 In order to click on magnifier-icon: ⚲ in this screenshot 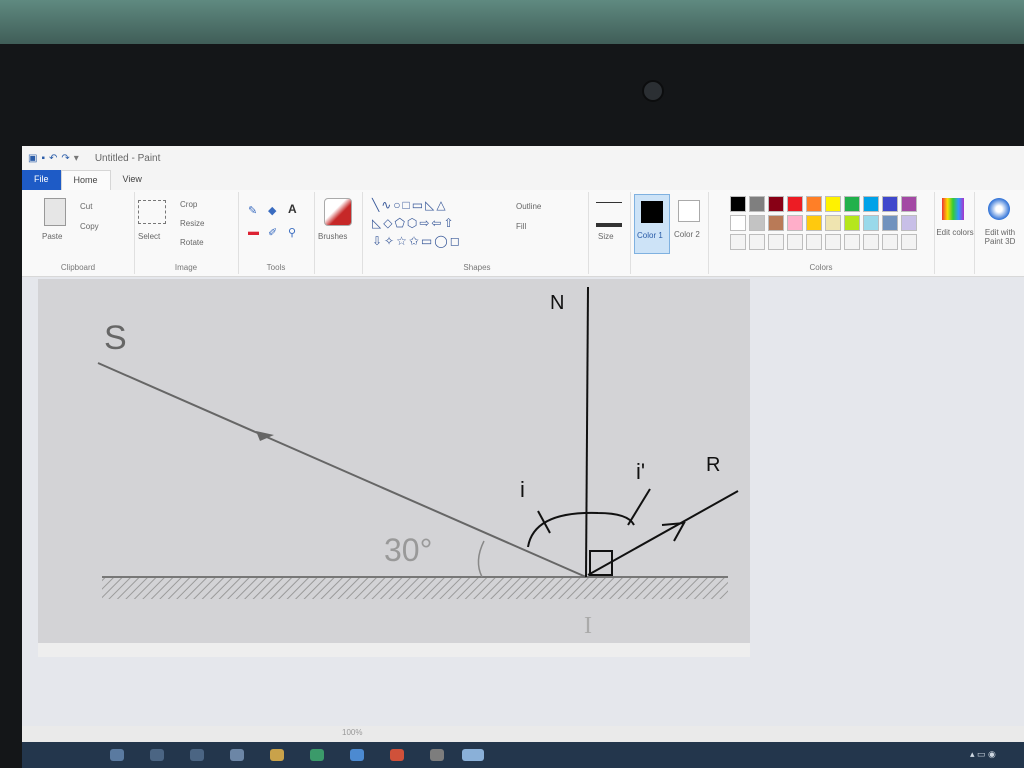, I will do `click(292, 232)`.